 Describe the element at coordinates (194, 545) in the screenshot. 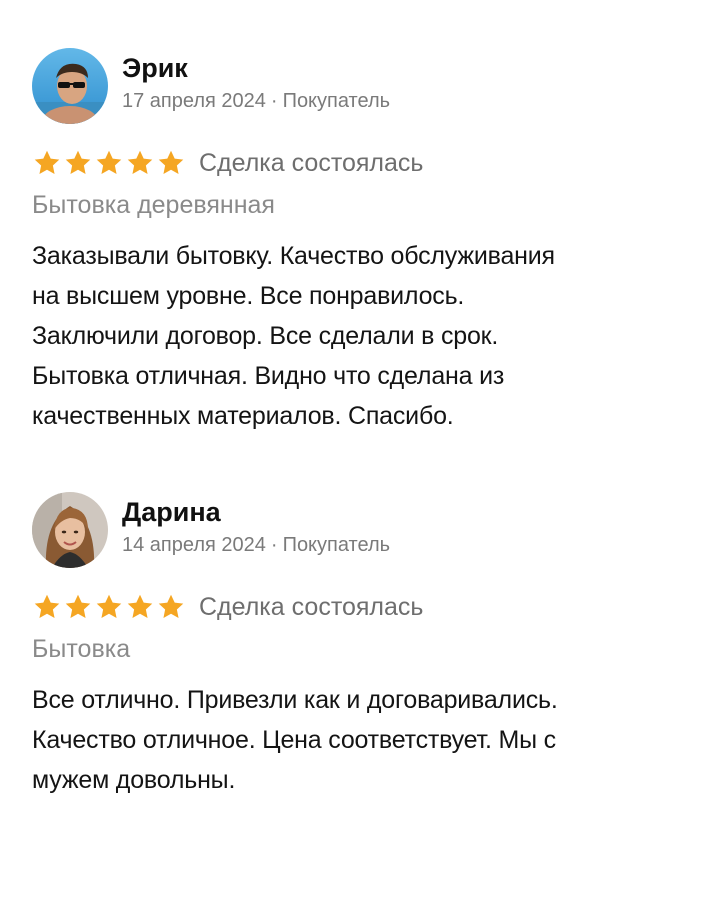

I see `review-date: 14 апреля 2024` at that location.